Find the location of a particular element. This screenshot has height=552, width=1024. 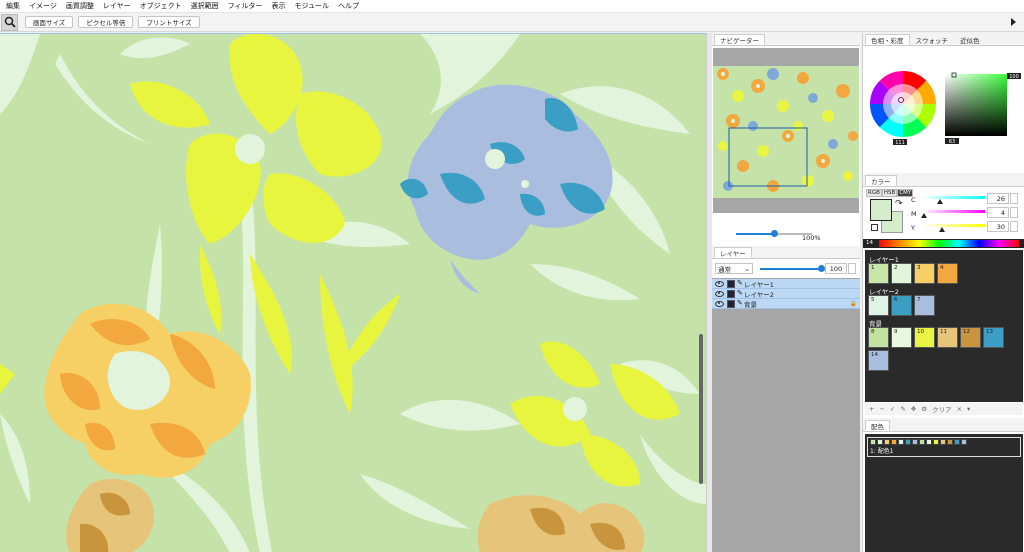

tab-navigator: ナビゲーター is located at coordinates (739, 39).